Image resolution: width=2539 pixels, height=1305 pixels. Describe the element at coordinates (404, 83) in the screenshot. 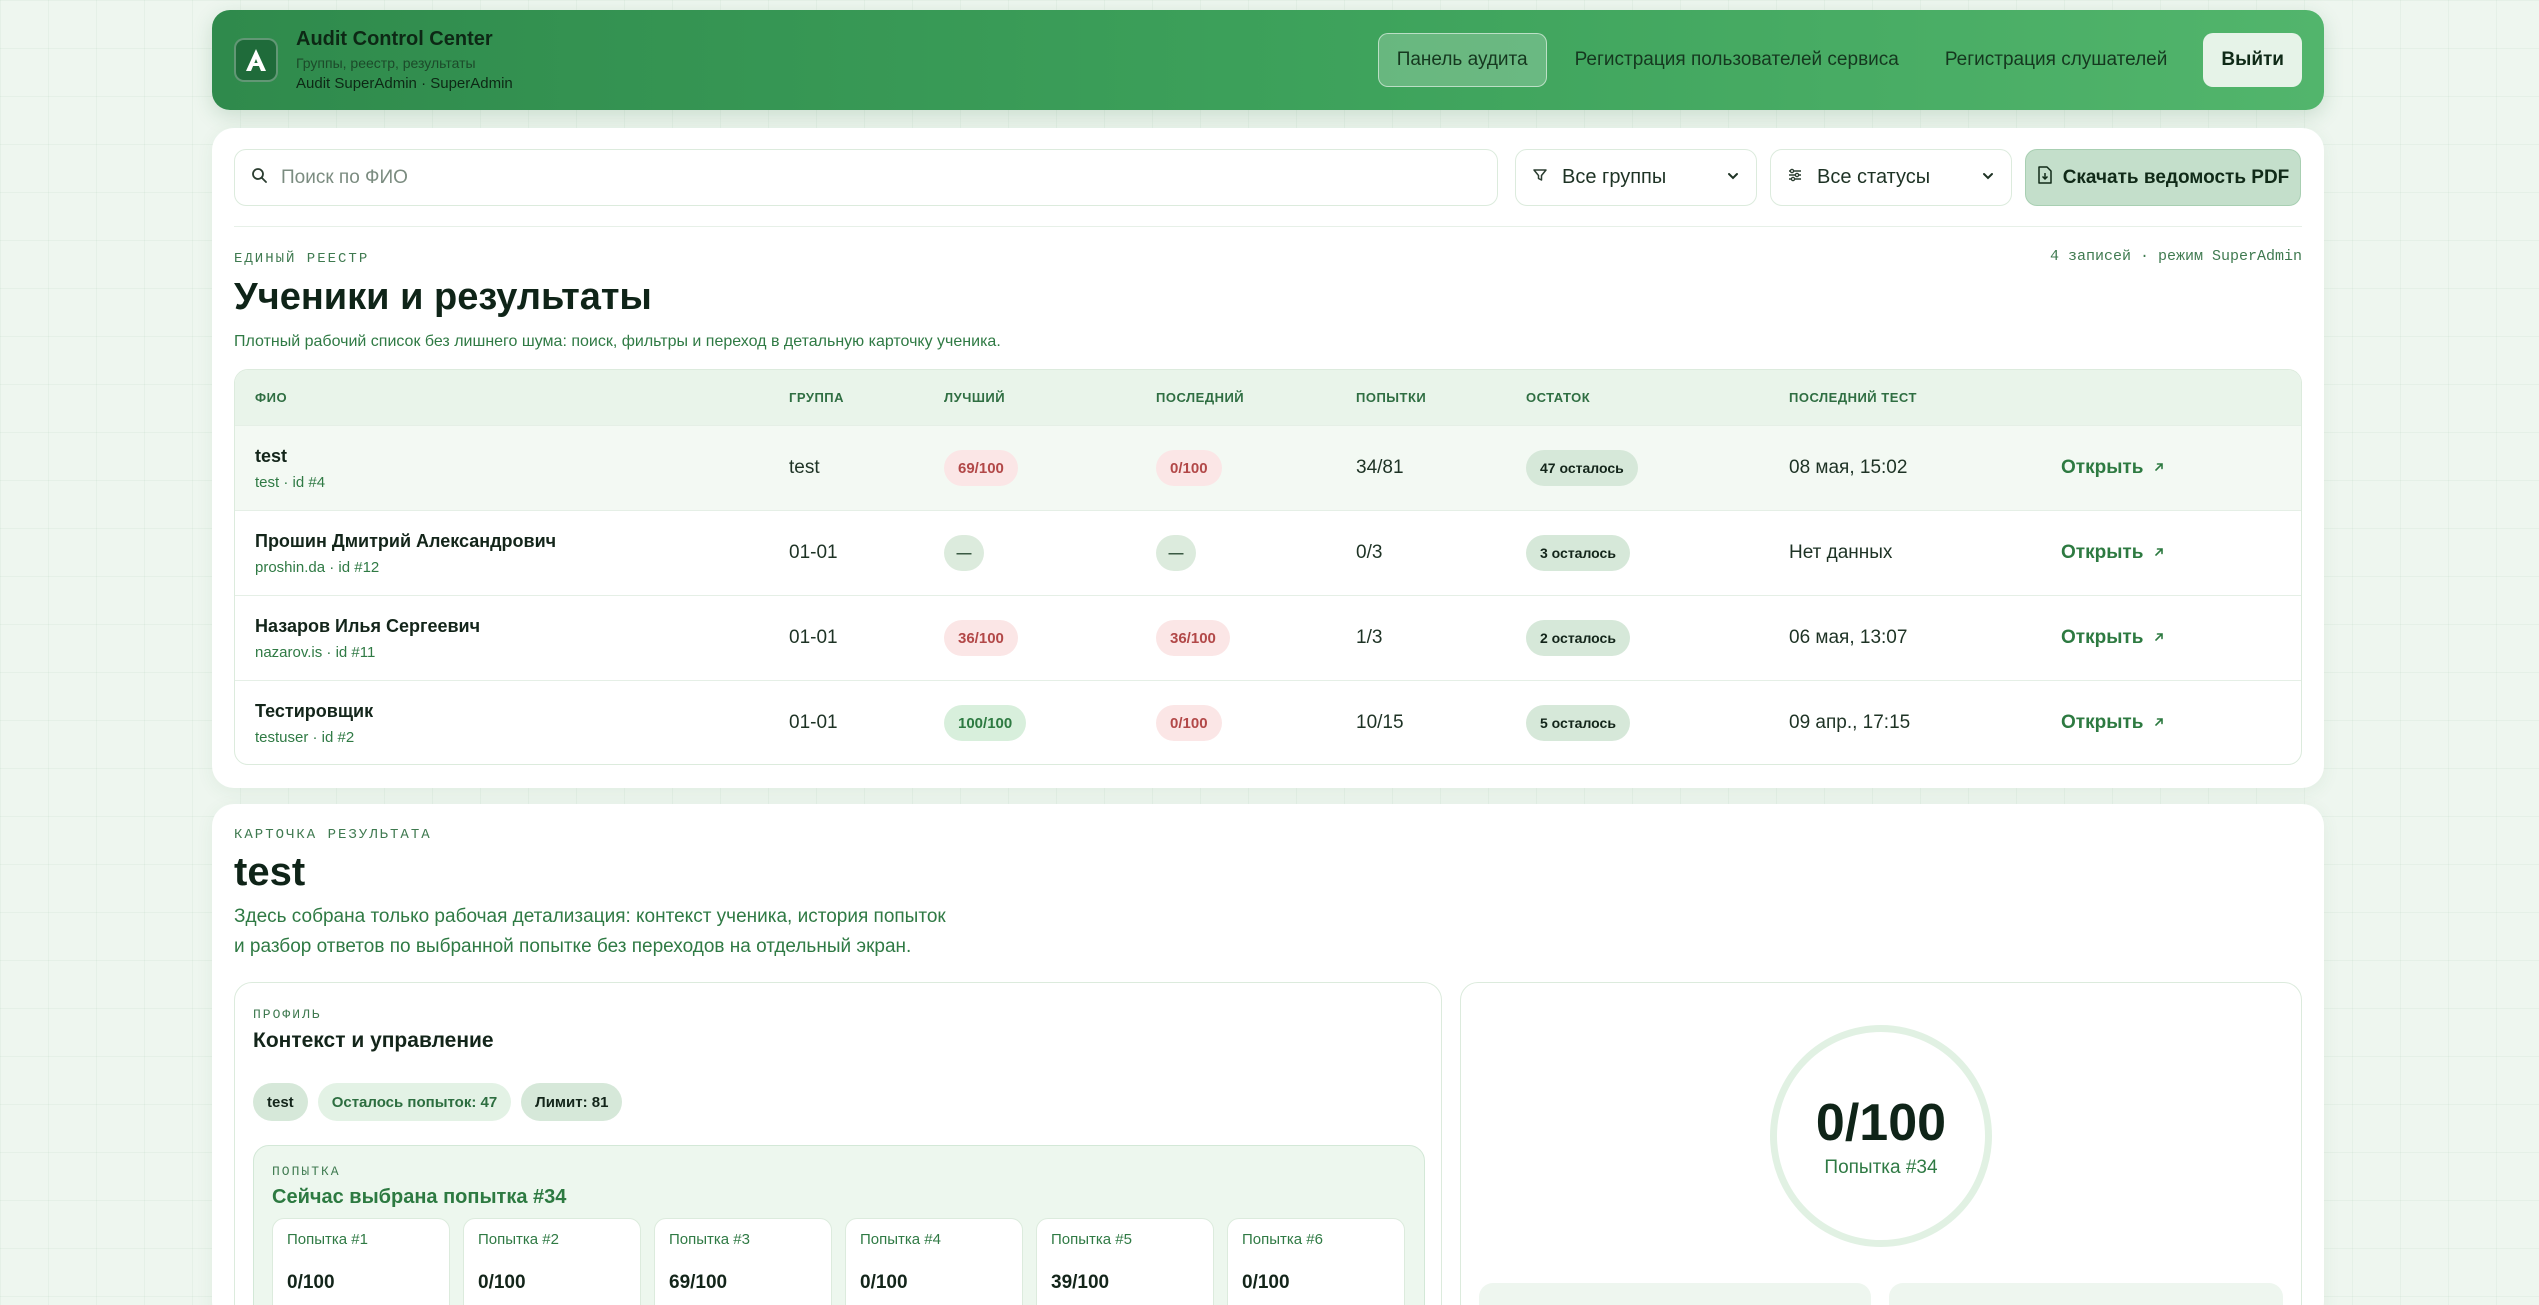

I see `current-user: Audit SuperAdmin · SuperAdmin` at that location.